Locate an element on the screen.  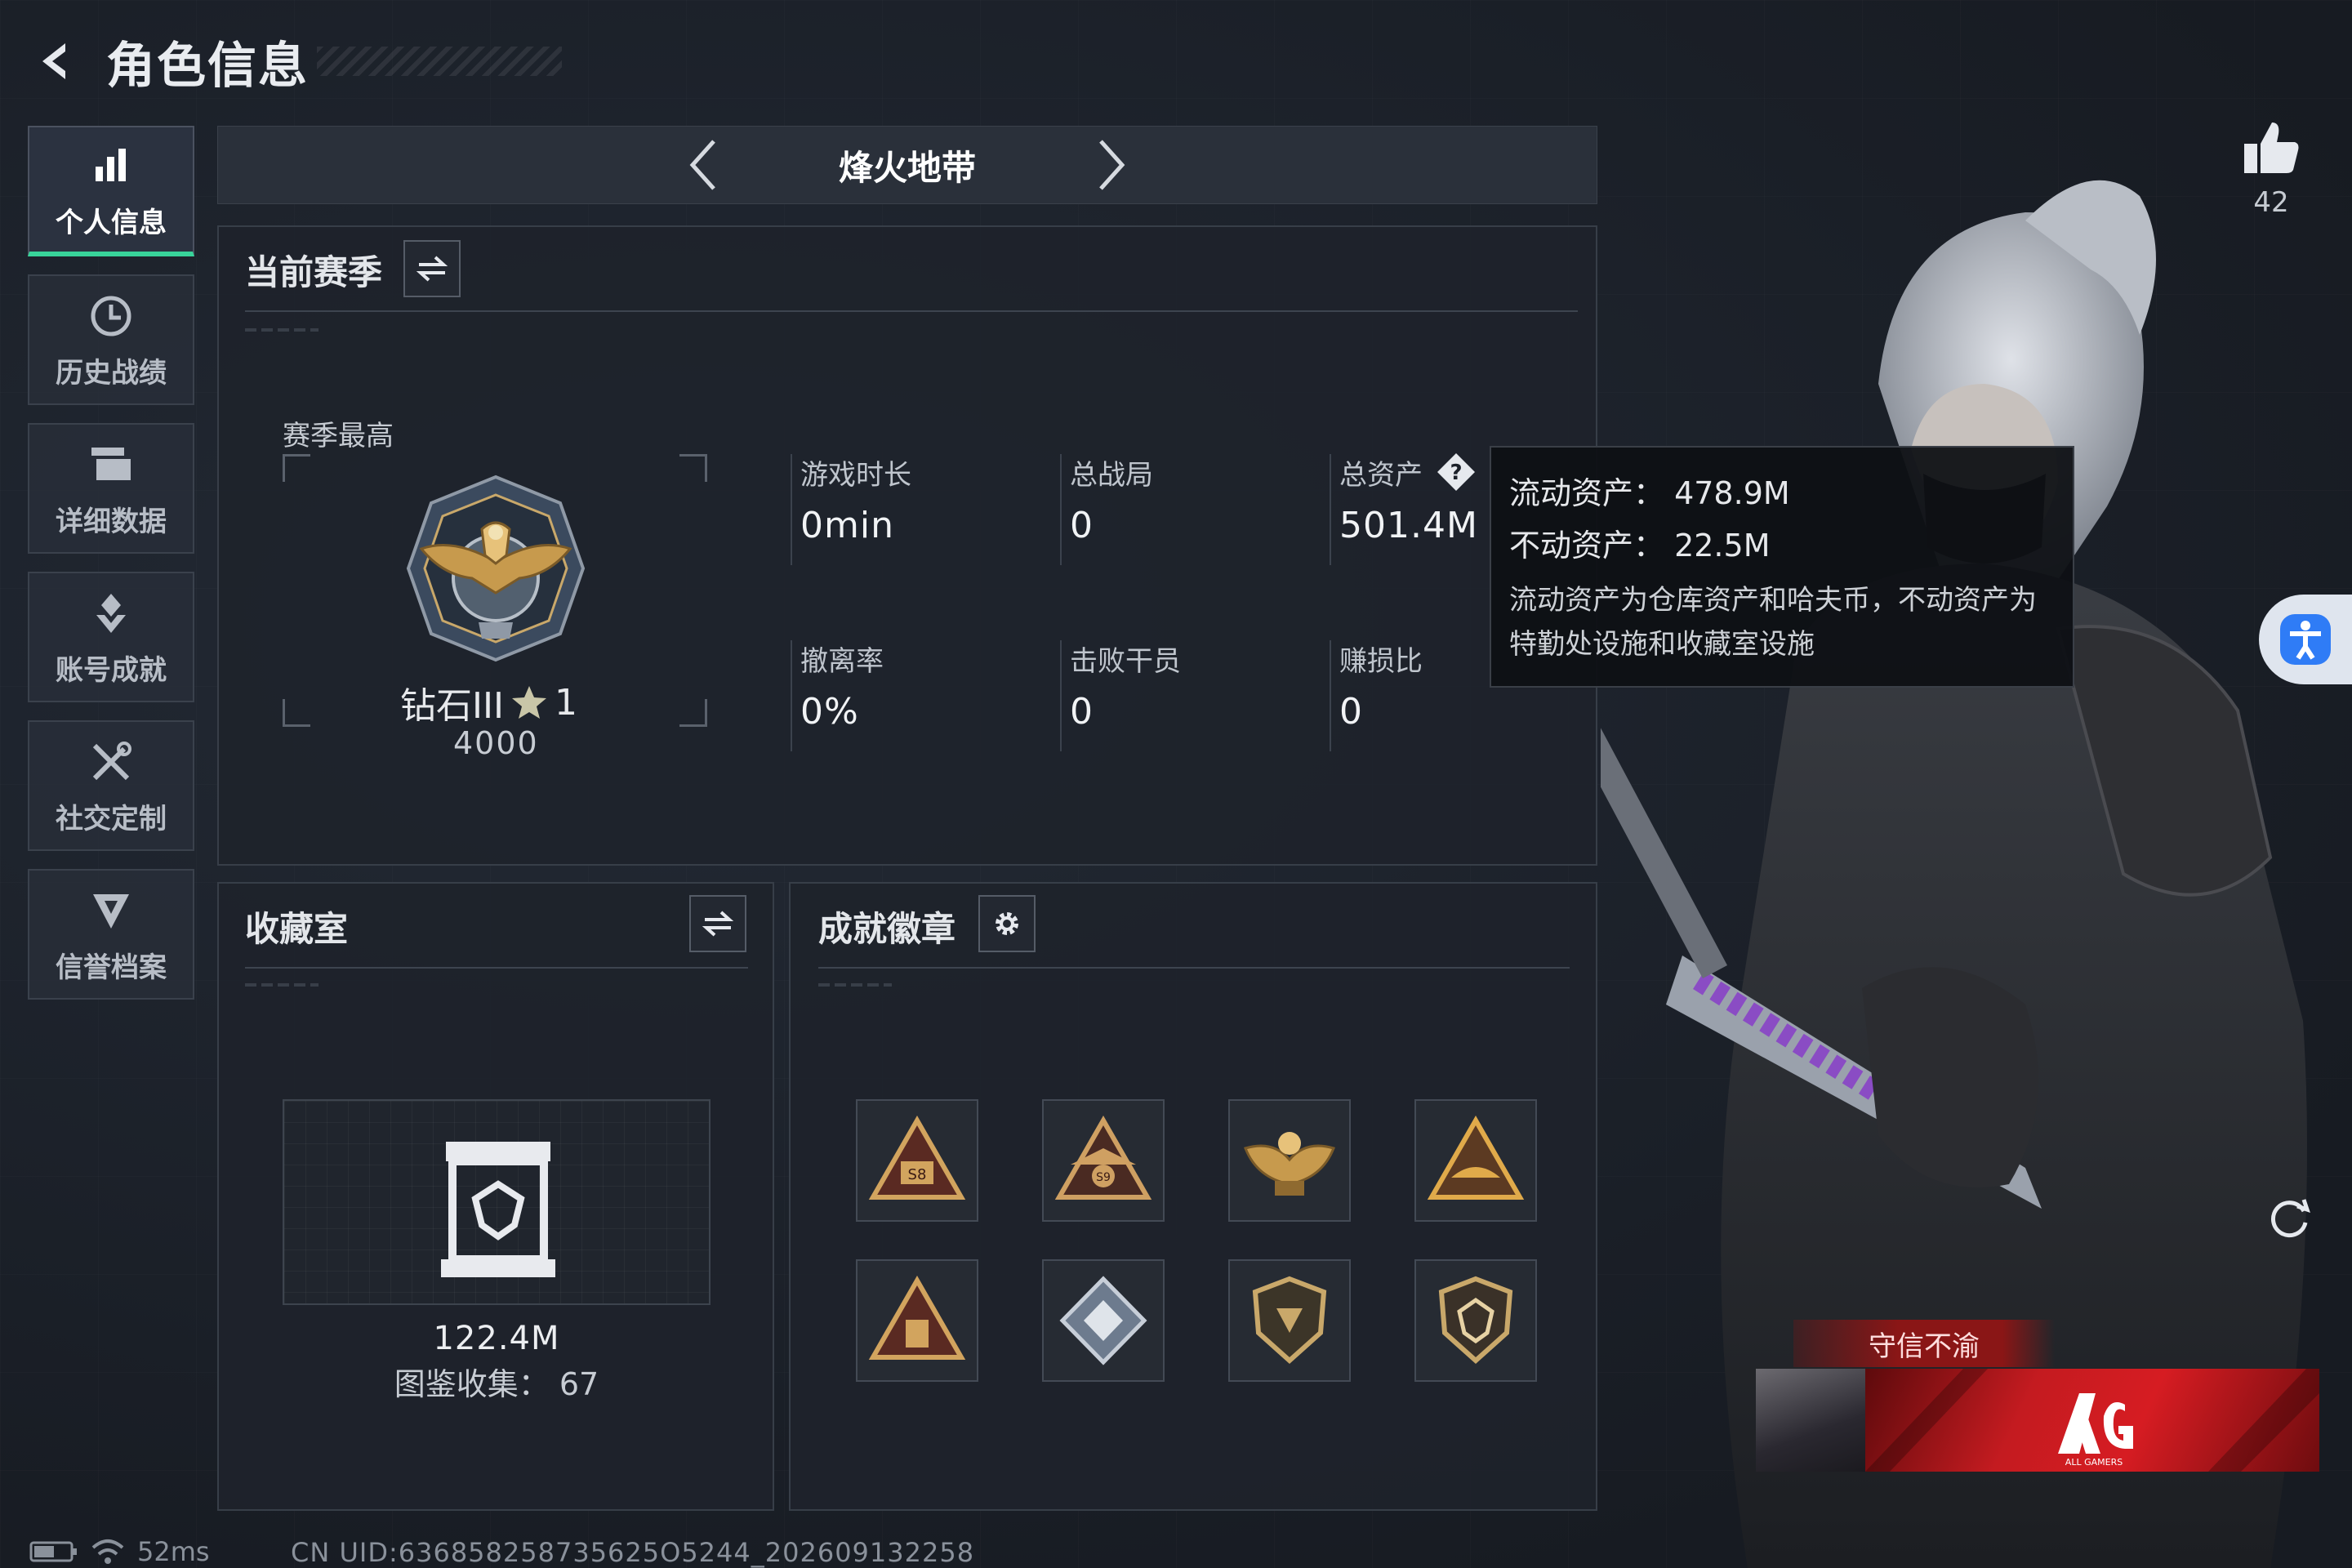
shield-badge-icon is located at coordinates (1289, 1320).